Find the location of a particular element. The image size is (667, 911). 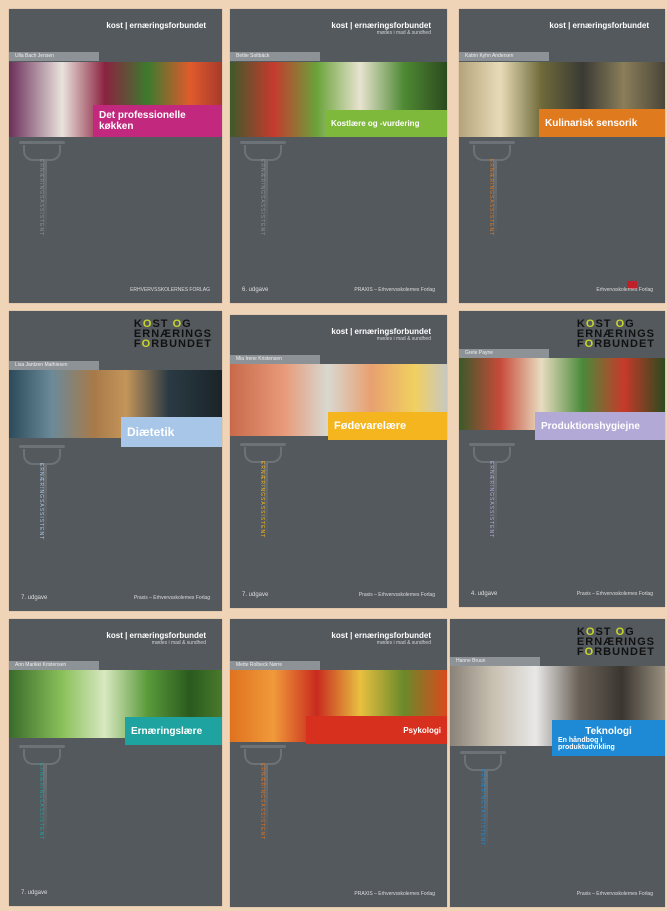

book-subtitle: En håndbog i produktudvikling is located at coordinates (586, 743).